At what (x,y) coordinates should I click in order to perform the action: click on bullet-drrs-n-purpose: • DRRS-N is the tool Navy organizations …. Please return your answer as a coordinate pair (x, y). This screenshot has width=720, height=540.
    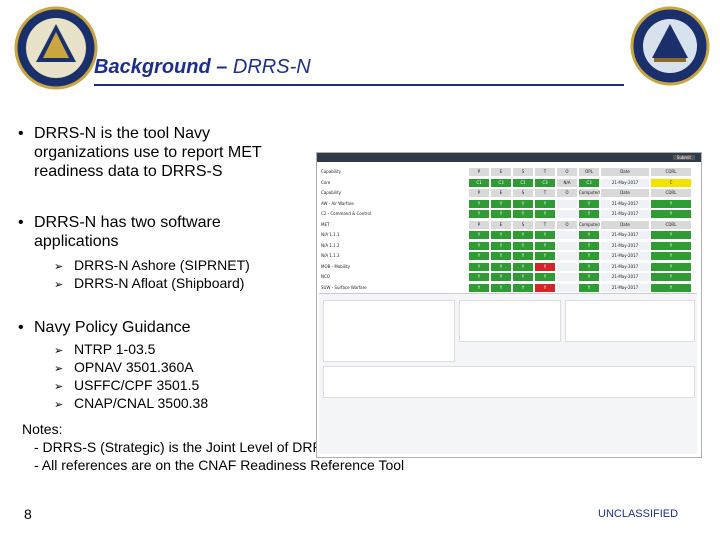
    Looking at the image, I should click on (160, 154).